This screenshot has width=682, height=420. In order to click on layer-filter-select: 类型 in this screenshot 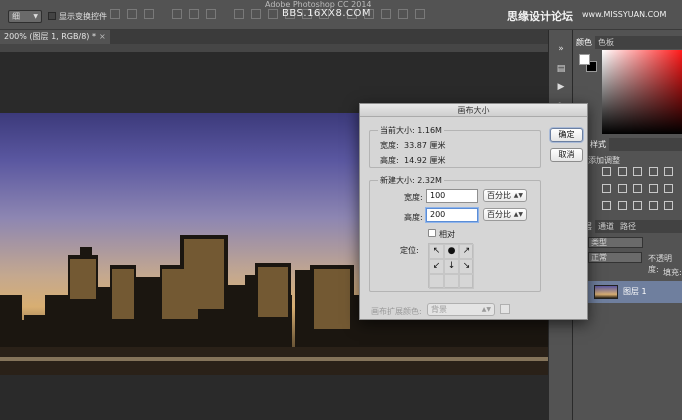, I will do `click(615, 242)`.